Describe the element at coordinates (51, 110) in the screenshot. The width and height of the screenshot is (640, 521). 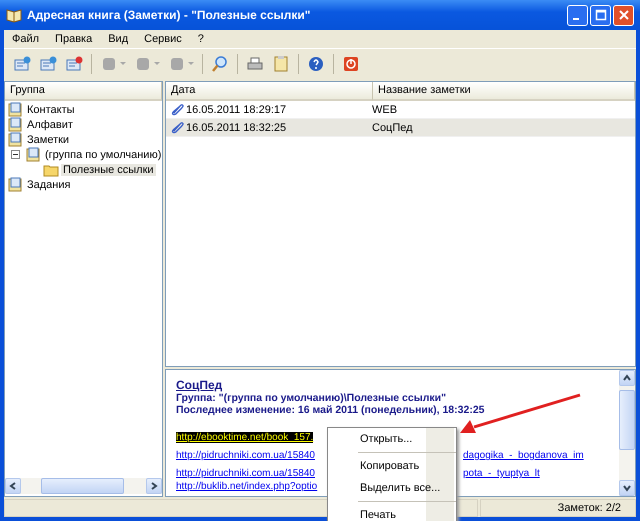
I see `tree-item: Контакты` at that location.